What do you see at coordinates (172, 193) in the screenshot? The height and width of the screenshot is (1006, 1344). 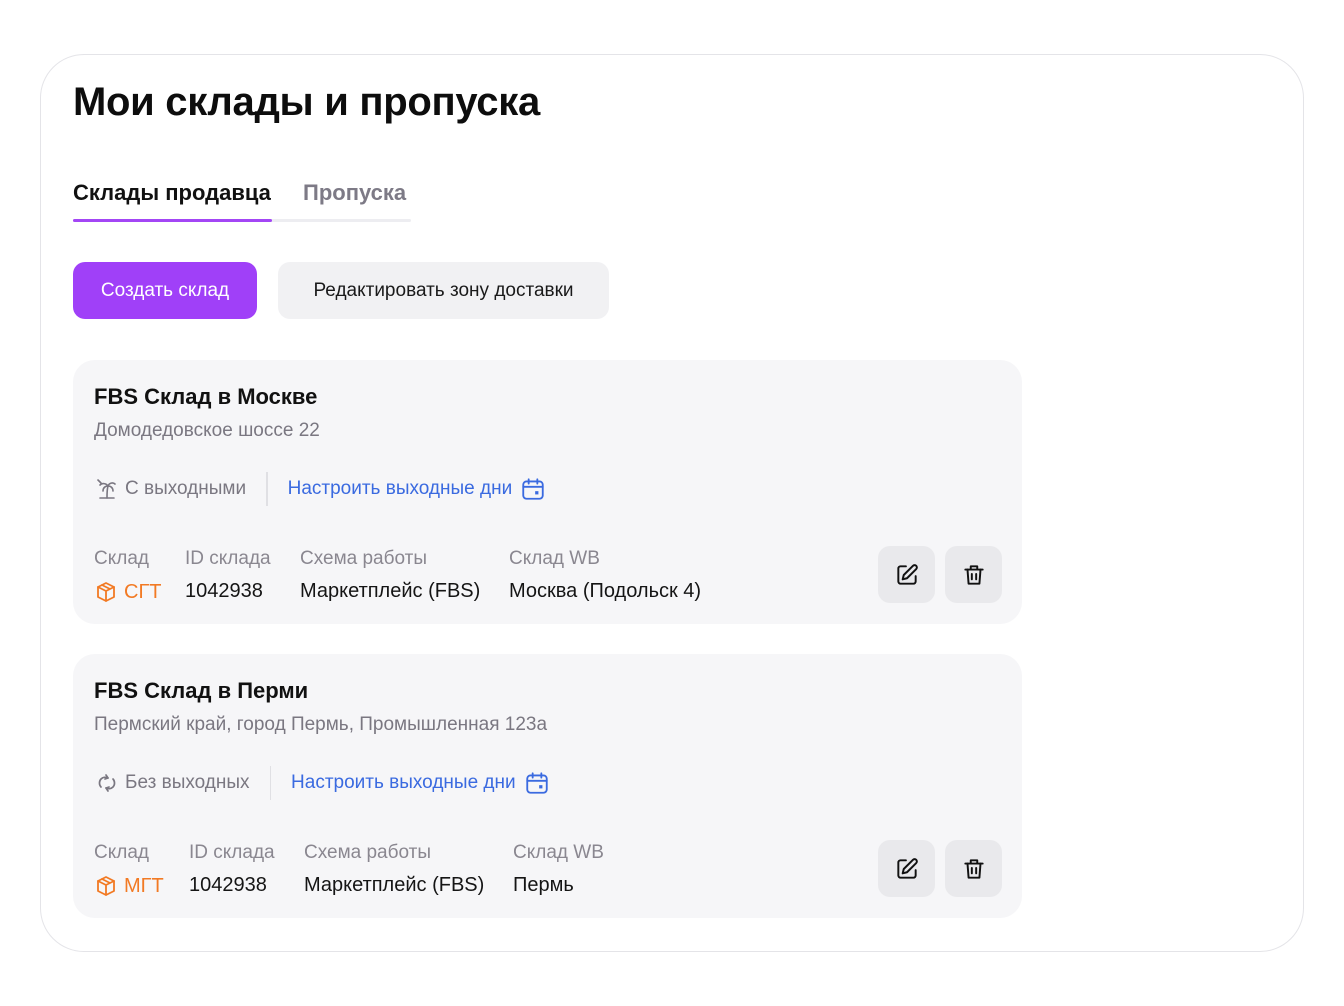 I see `tab-seller-warehouses: Склады продавца` at bounding box center [172, 193].